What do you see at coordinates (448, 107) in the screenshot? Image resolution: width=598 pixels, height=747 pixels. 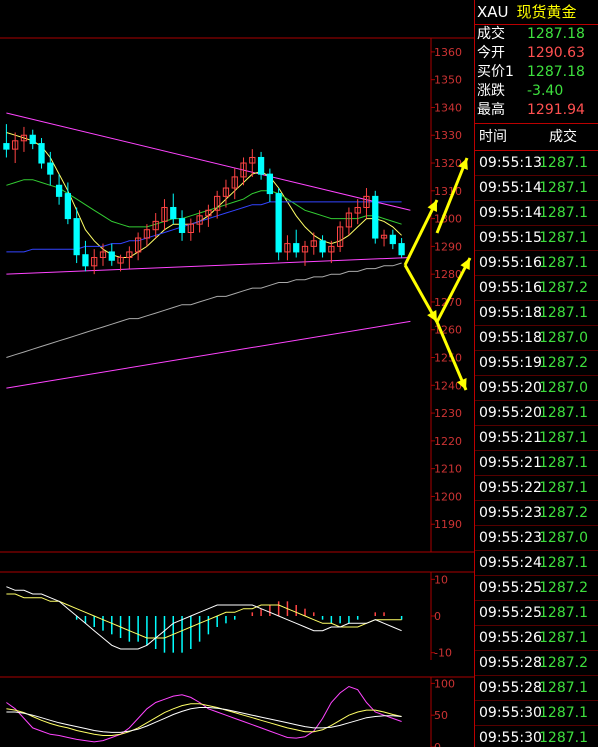 I see `y-tick-label: 1340` at bounding box center [448, 107].